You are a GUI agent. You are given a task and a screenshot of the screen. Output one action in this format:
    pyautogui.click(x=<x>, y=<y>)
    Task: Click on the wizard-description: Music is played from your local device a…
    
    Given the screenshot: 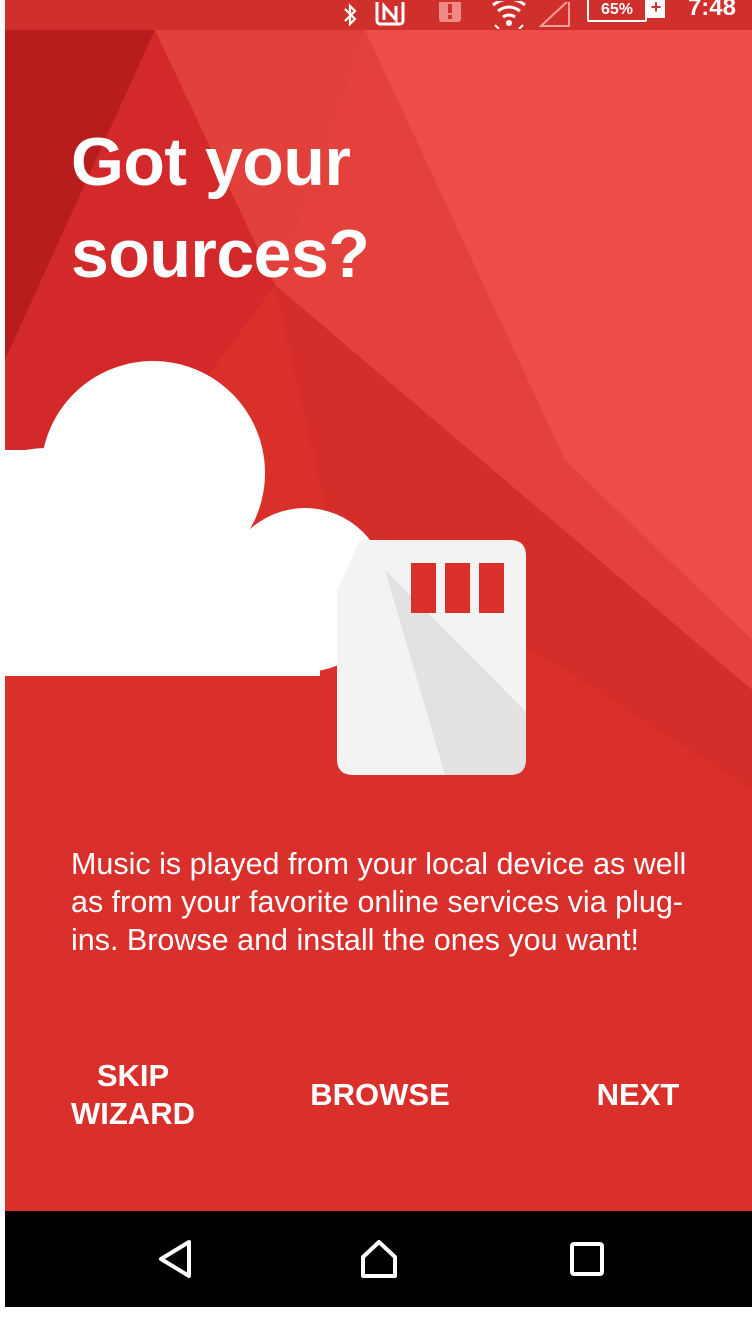 What is the action you would take?
    pyautogui.click(x=379, y=902)
    